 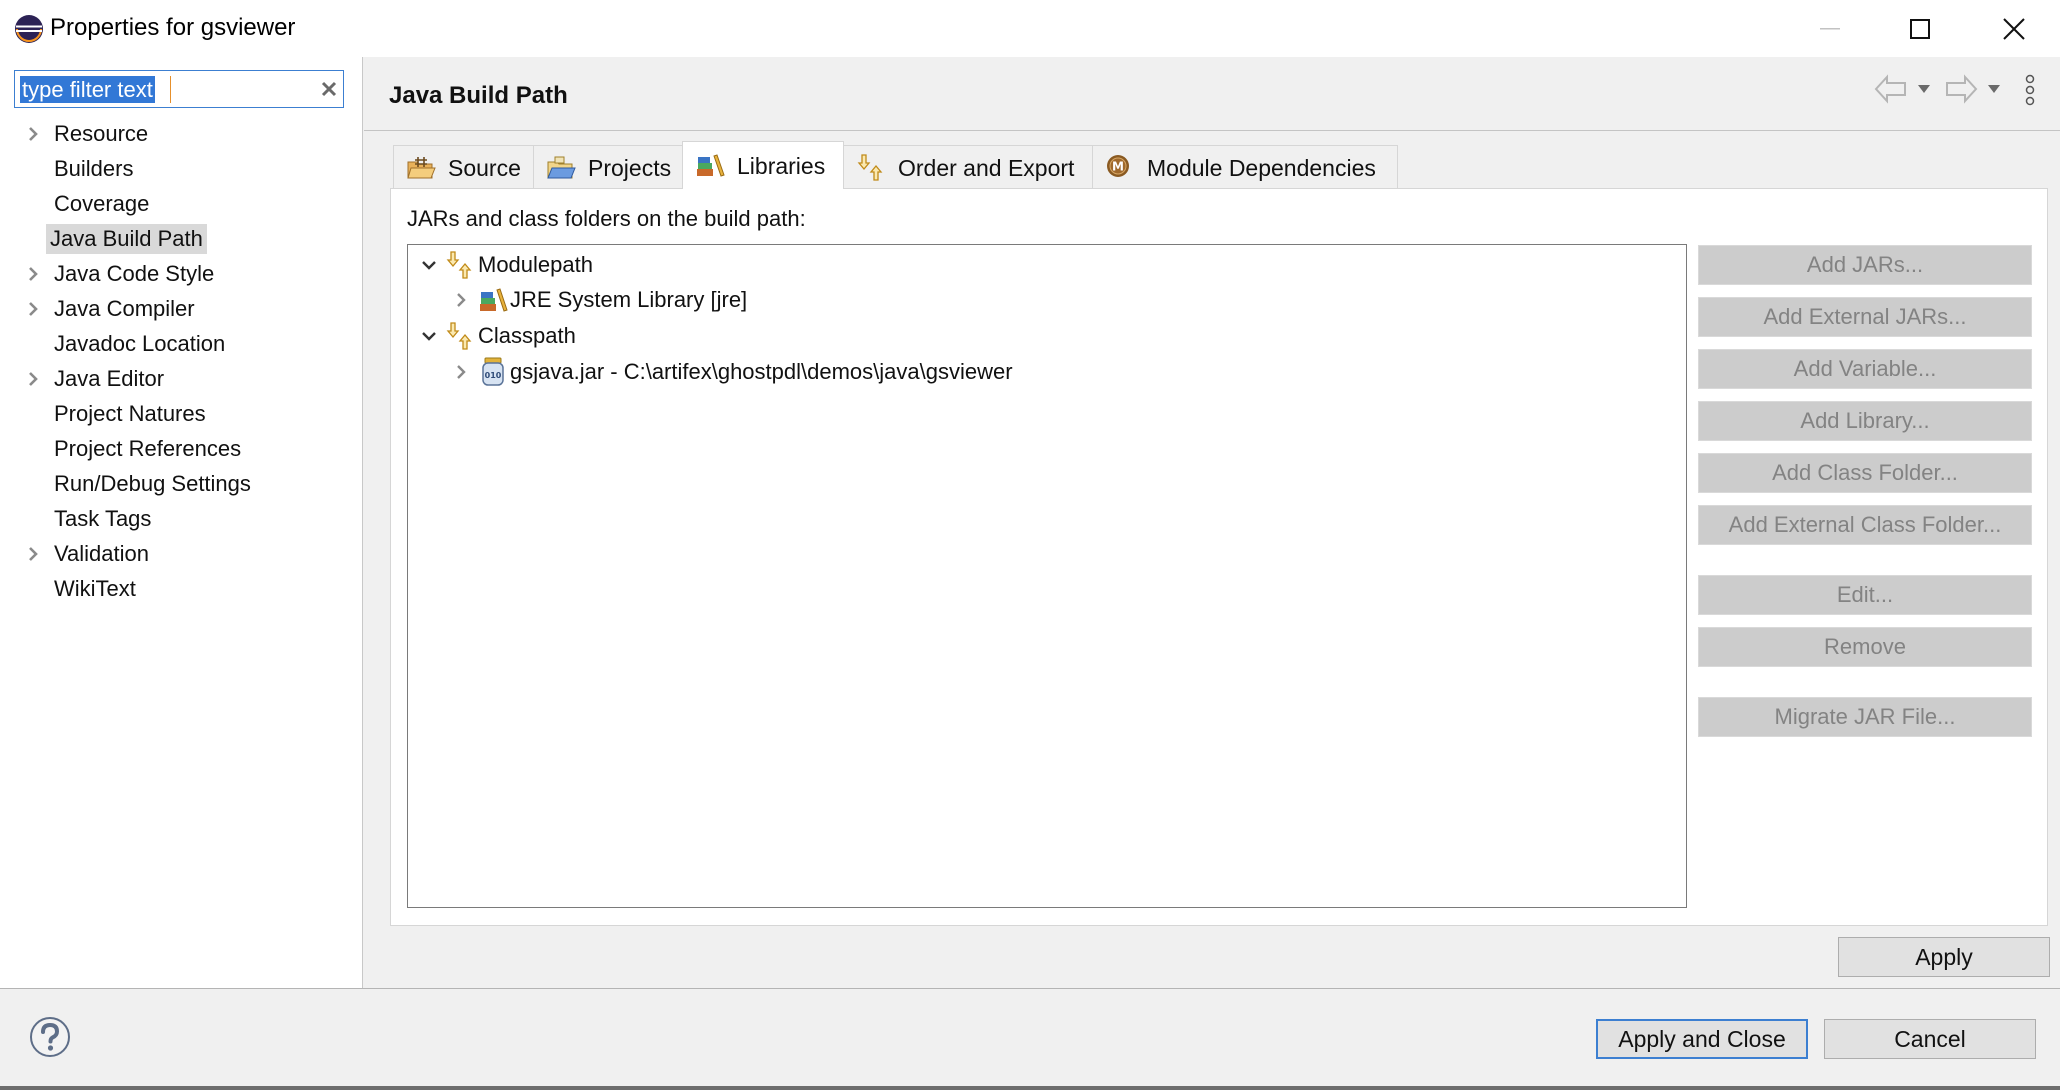 I want to click on sidebar-item-label: Java Code Style, so click(x=134, y=273).